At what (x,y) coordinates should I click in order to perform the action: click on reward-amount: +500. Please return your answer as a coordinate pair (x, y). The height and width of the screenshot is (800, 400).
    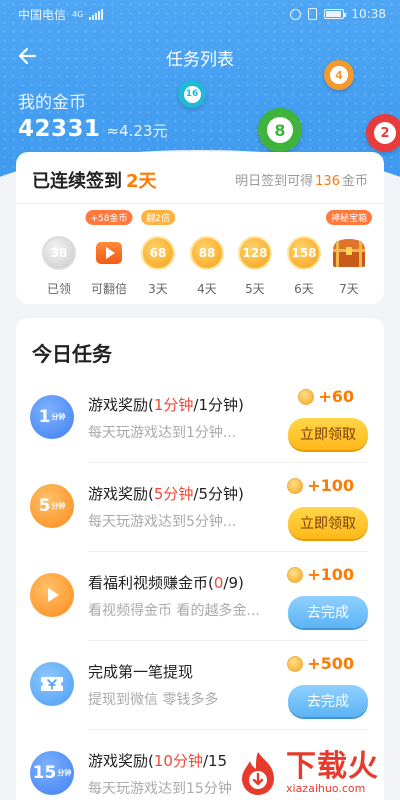
    Looking at the image, I should click on (330, 663).